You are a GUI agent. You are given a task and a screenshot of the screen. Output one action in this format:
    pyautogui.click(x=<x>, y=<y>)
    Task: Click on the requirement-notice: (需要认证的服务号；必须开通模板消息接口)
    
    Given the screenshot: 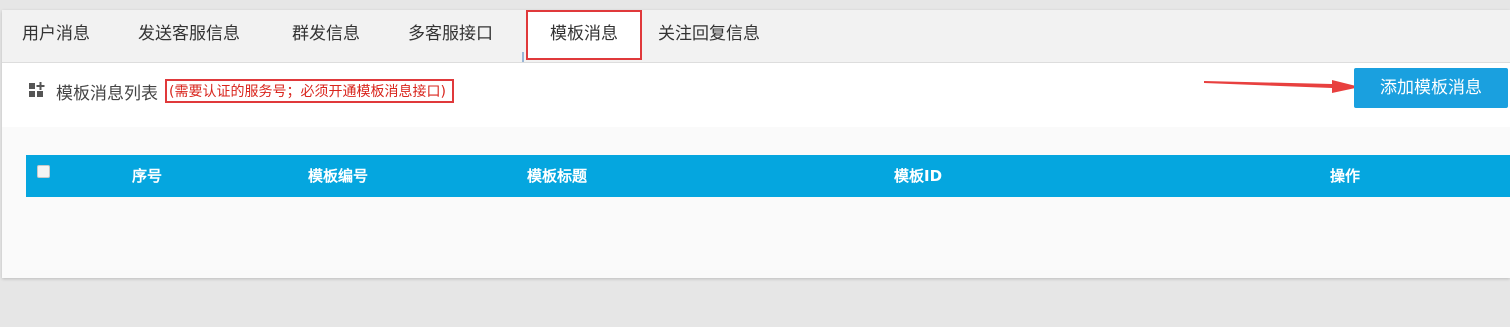 What is the action you would take?
    pyautogui.click(x=309, y=91)
    